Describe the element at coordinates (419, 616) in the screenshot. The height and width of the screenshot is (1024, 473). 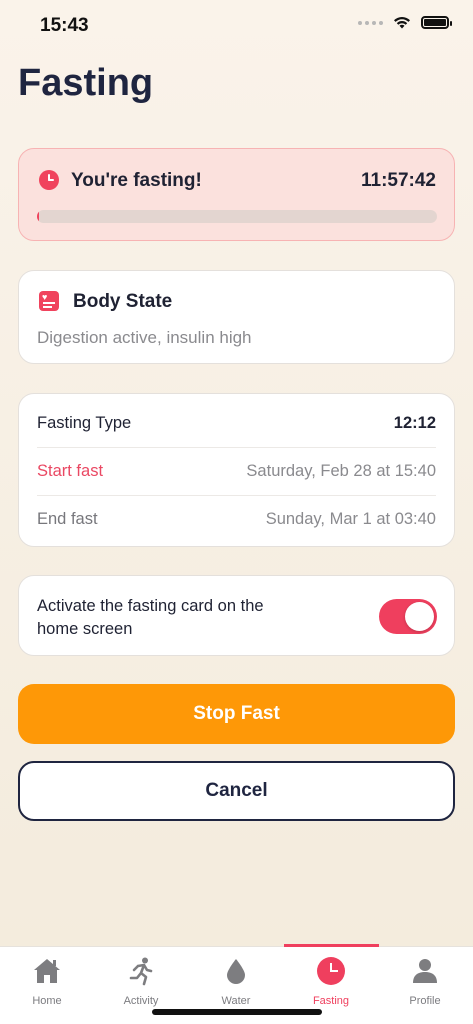
I see `toggle-knob` at that location.